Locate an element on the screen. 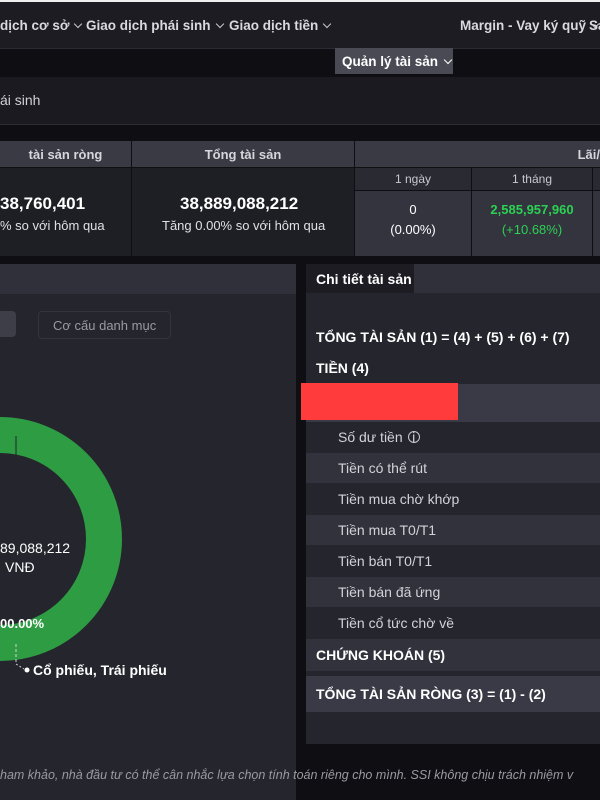  profit-day-header: 1 ngày is located at coordinates (413, 179).